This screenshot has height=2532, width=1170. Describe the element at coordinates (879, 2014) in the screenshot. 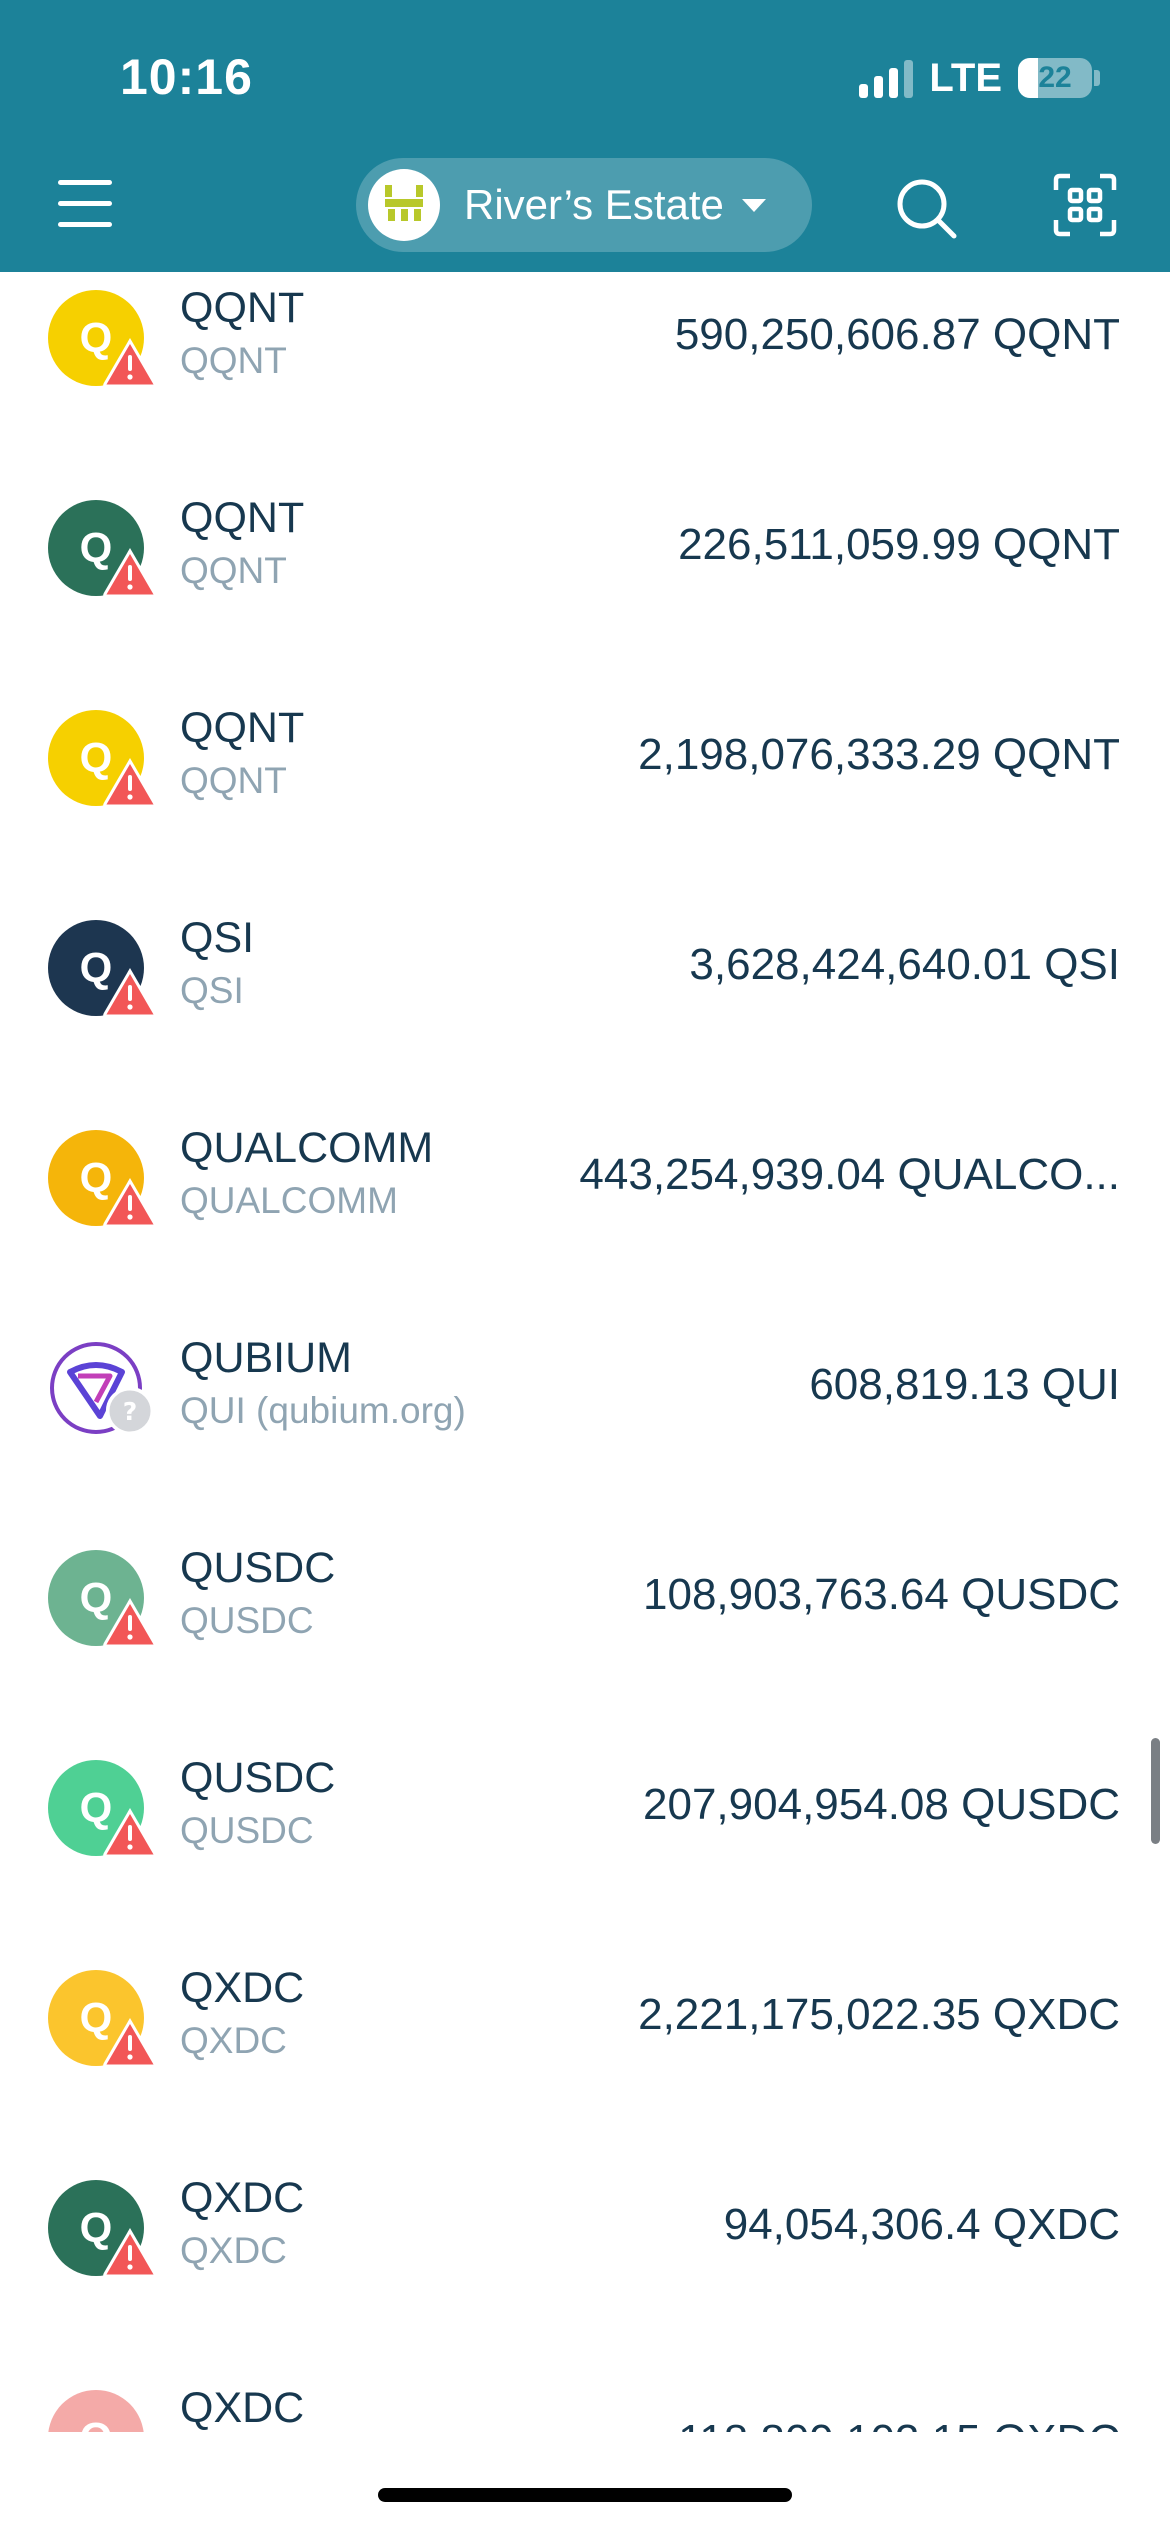

I see `token-balance: 2,221,175,022.35 QXDC` at that location.